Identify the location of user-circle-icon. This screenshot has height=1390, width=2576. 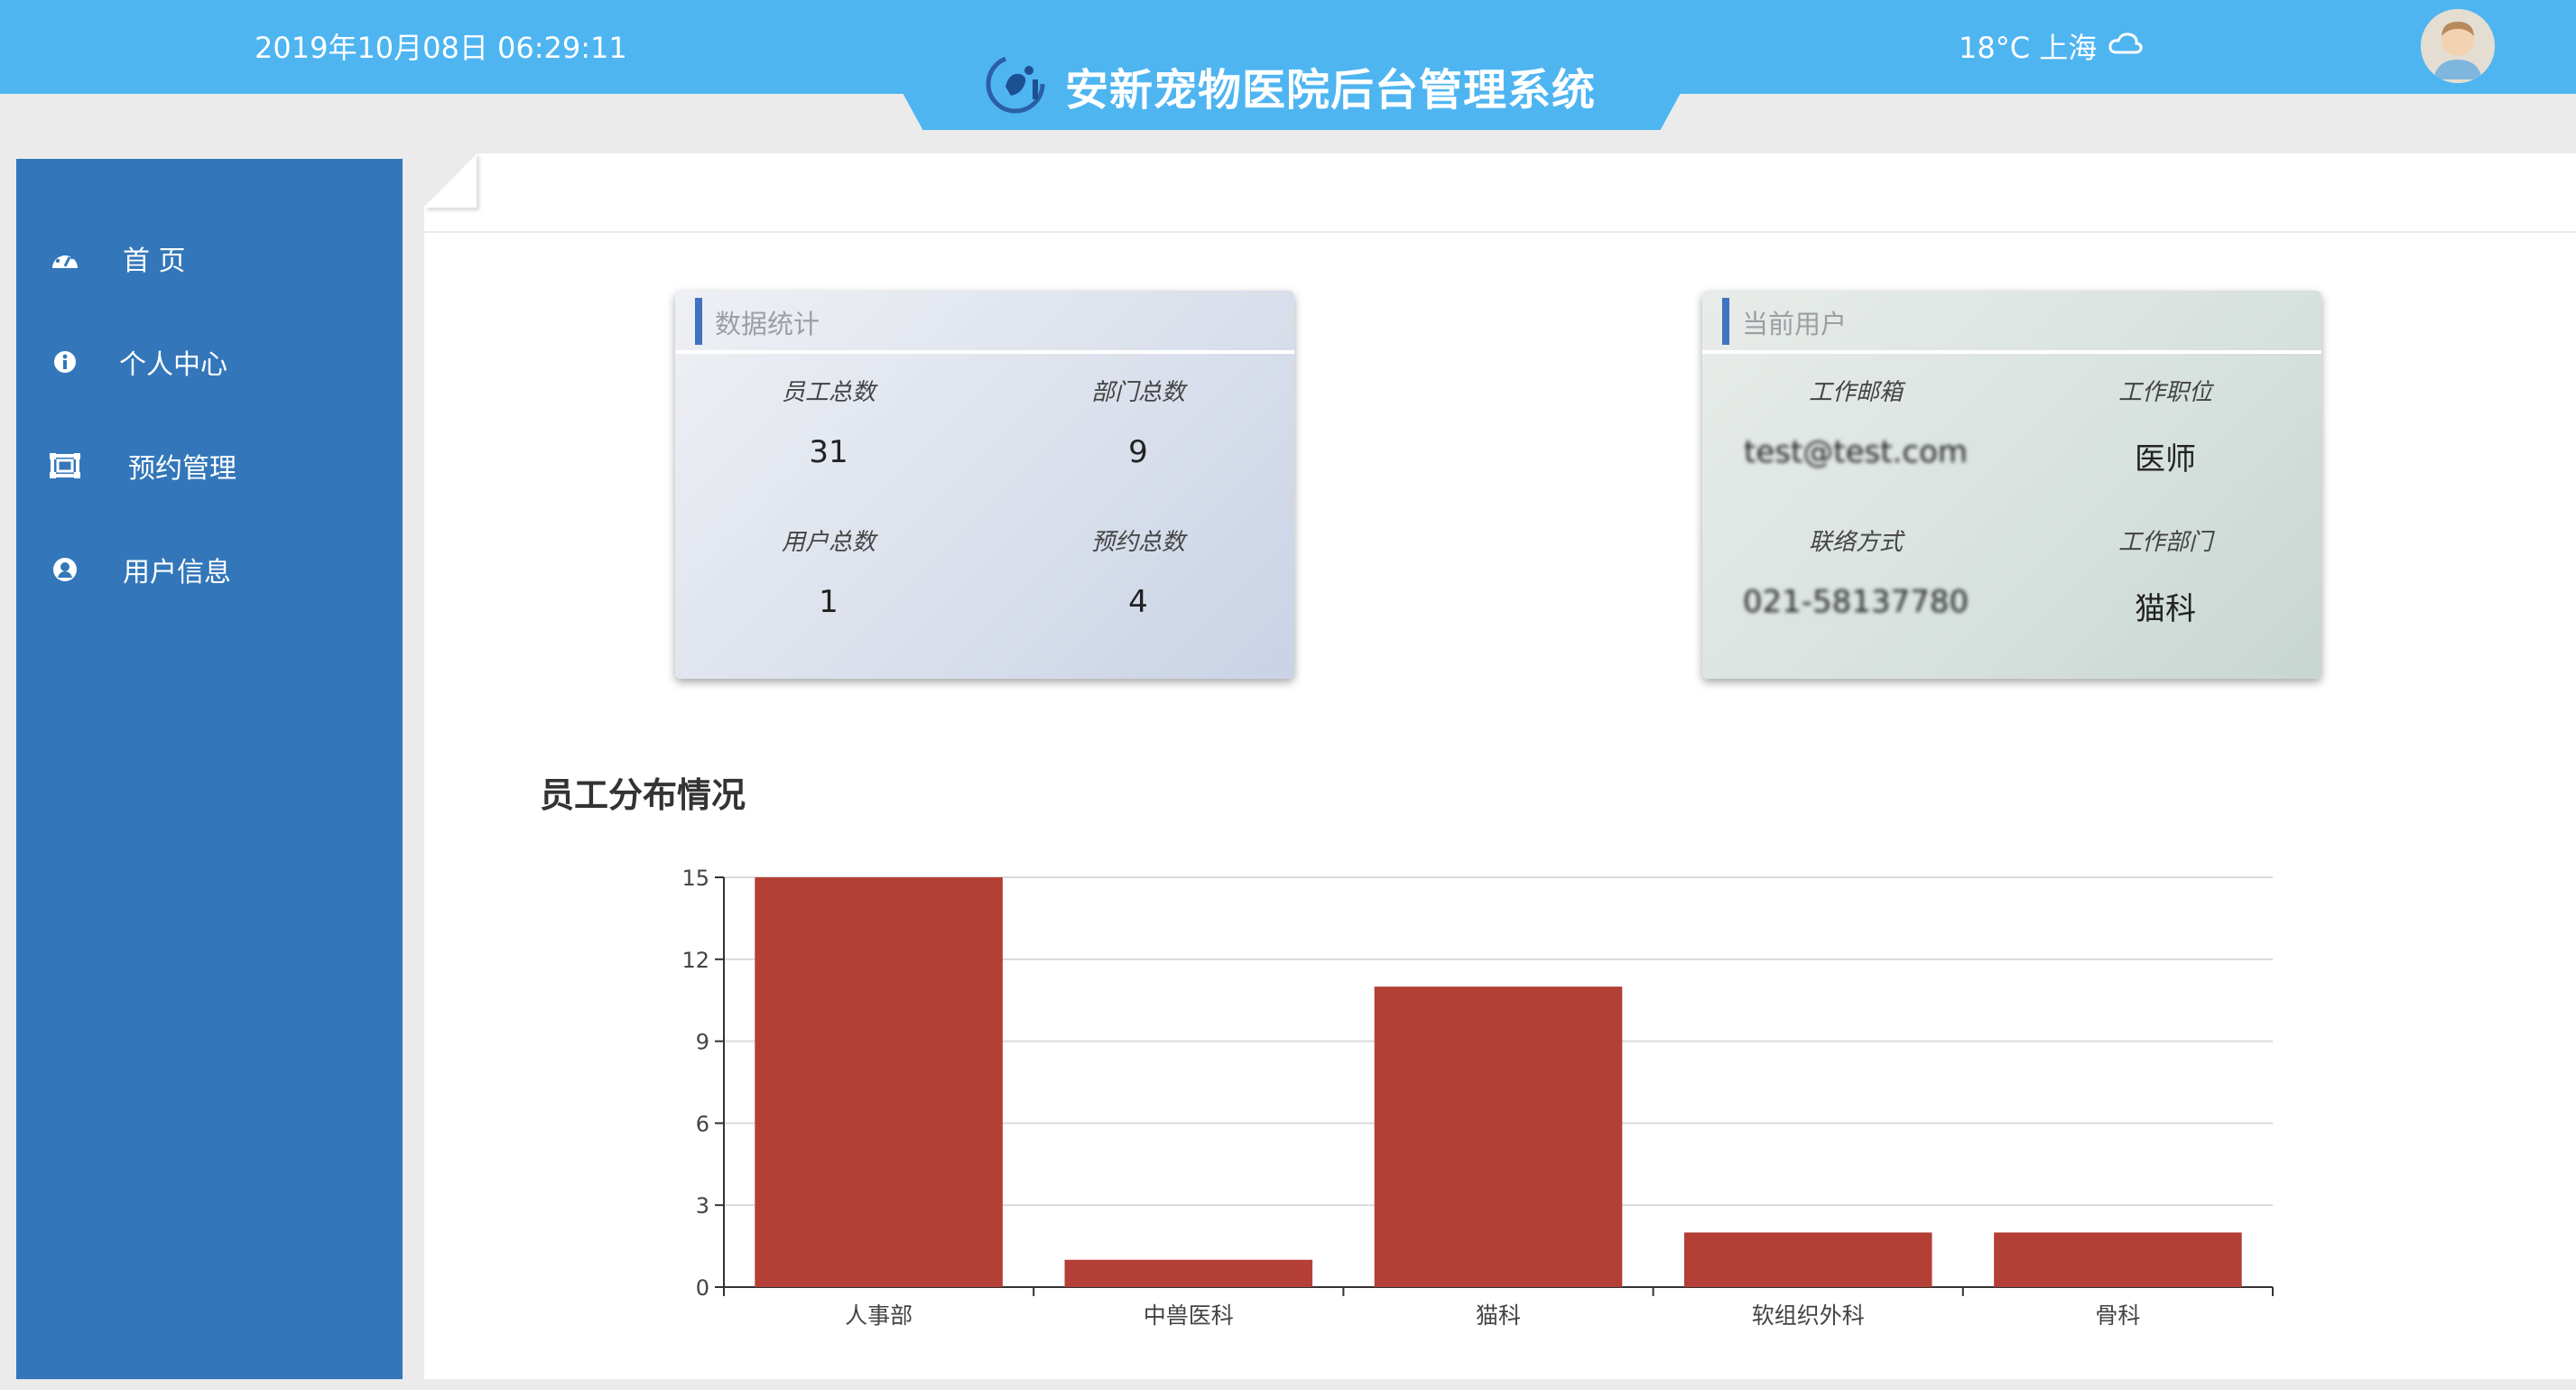
(65, 569).